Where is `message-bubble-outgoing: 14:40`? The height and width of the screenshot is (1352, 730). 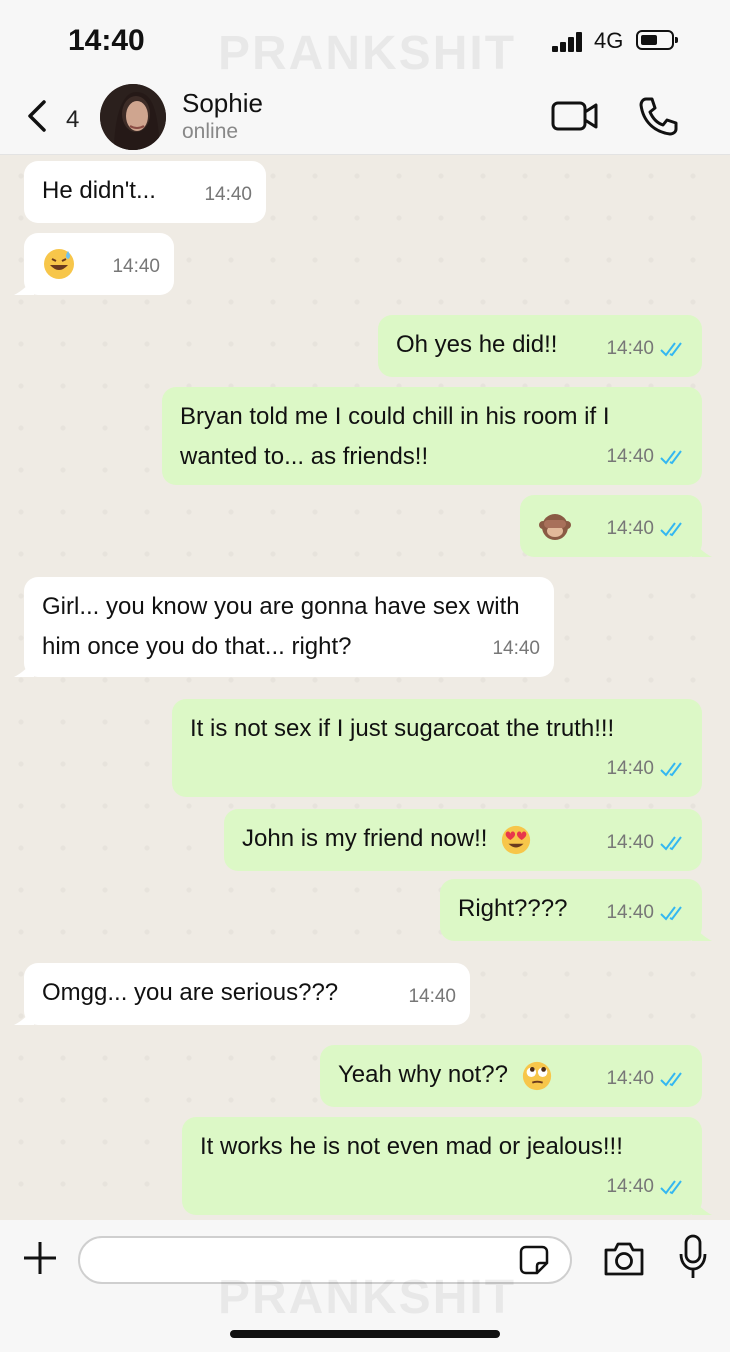
message-bubble-outgoing: 14:40 is located at coordinates (616, 526).